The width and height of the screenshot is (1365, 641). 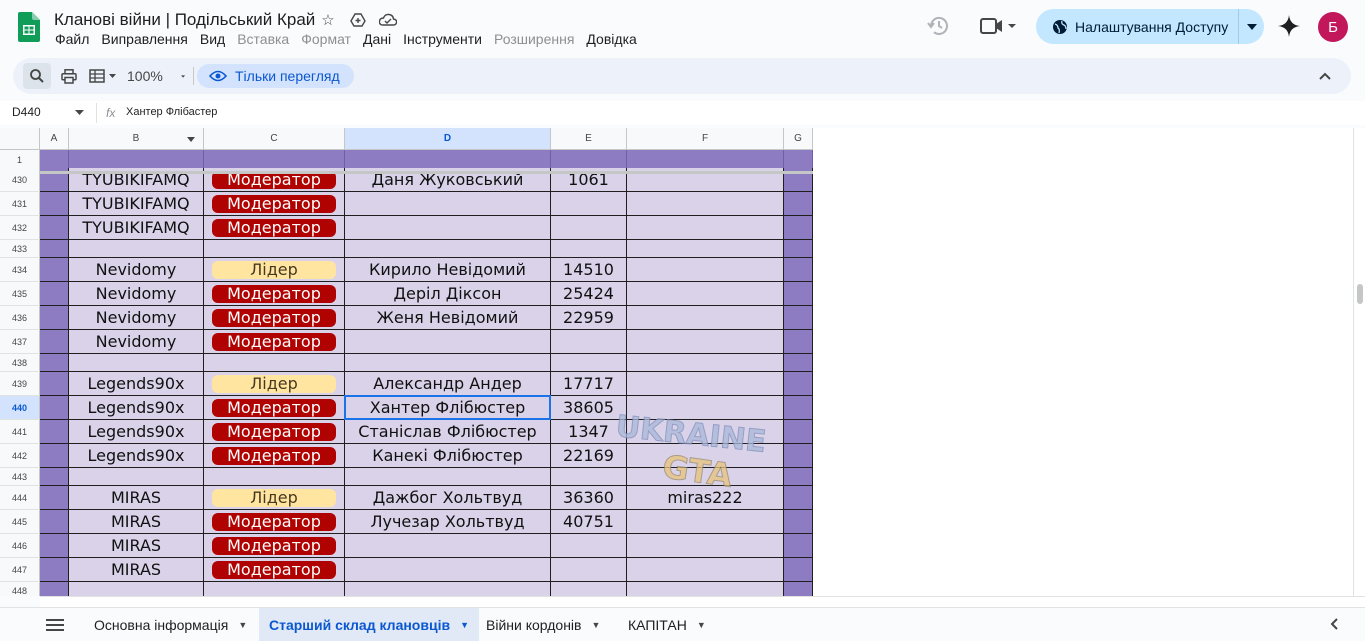 I want to click on row-header: 432, so click(x=20, y=228).